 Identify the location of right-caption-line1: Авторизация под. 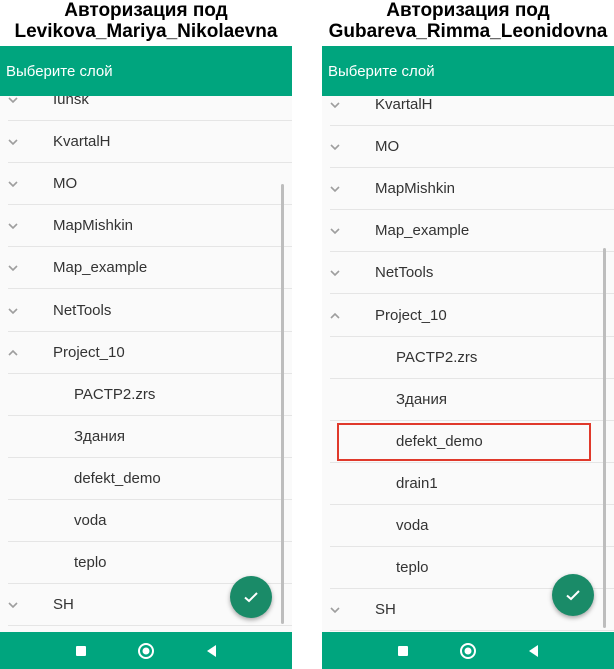
(468, 10).